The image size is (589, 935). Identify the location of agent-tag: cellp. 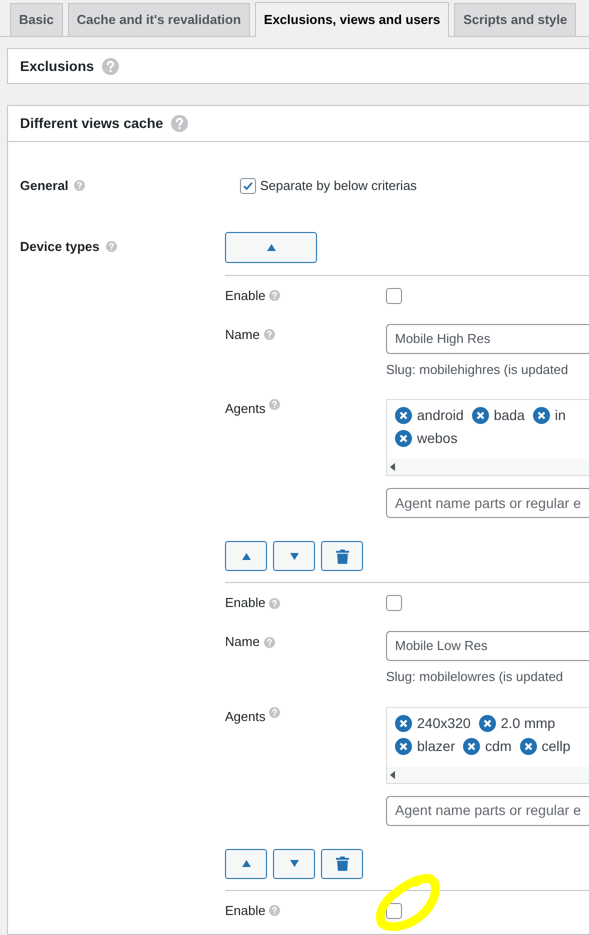
(556, 746).